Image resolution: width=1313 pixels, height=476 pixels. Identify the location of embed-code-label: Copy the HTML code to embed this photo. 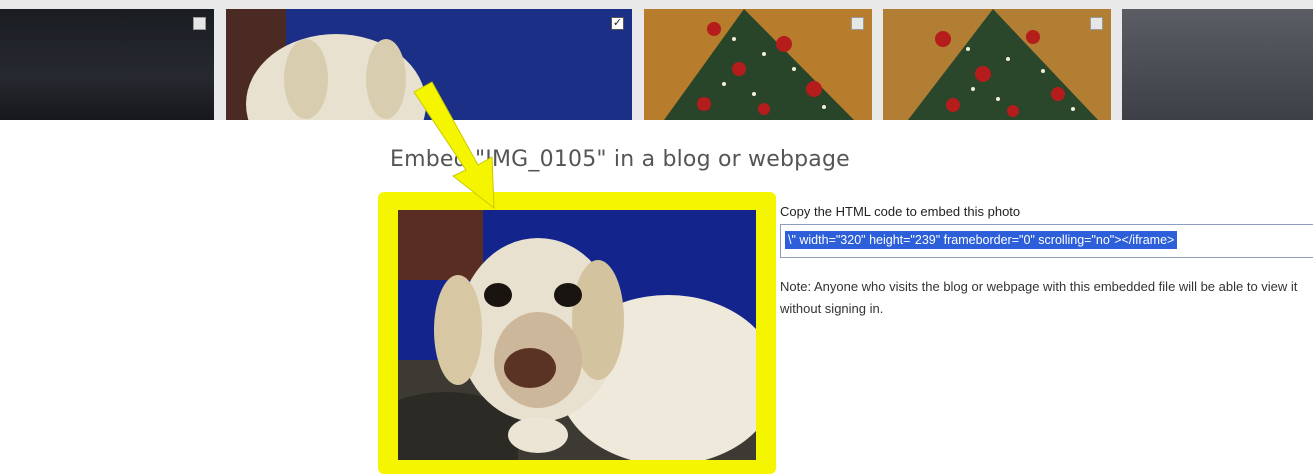
(900, 211).